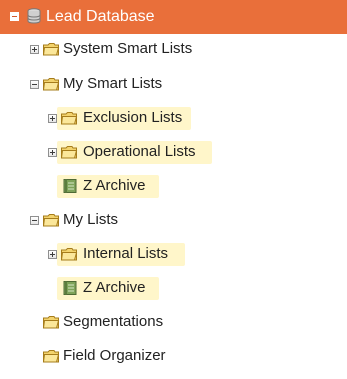 The width and height of the screenshot is (347, 379). I want to click on tree-label: My Lists, so click(91, 219).